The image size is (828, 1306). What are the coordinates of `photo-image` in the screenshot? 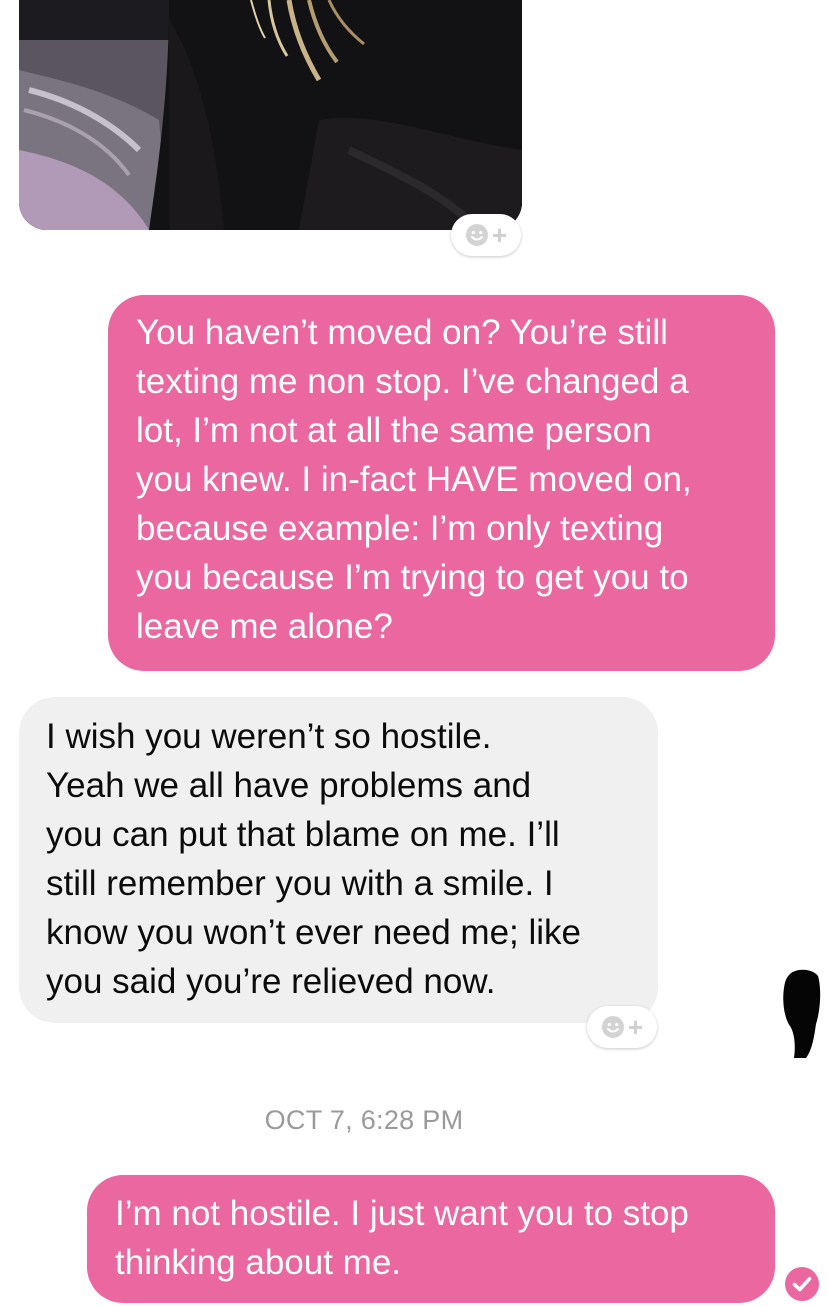 It's located at (270, 115).